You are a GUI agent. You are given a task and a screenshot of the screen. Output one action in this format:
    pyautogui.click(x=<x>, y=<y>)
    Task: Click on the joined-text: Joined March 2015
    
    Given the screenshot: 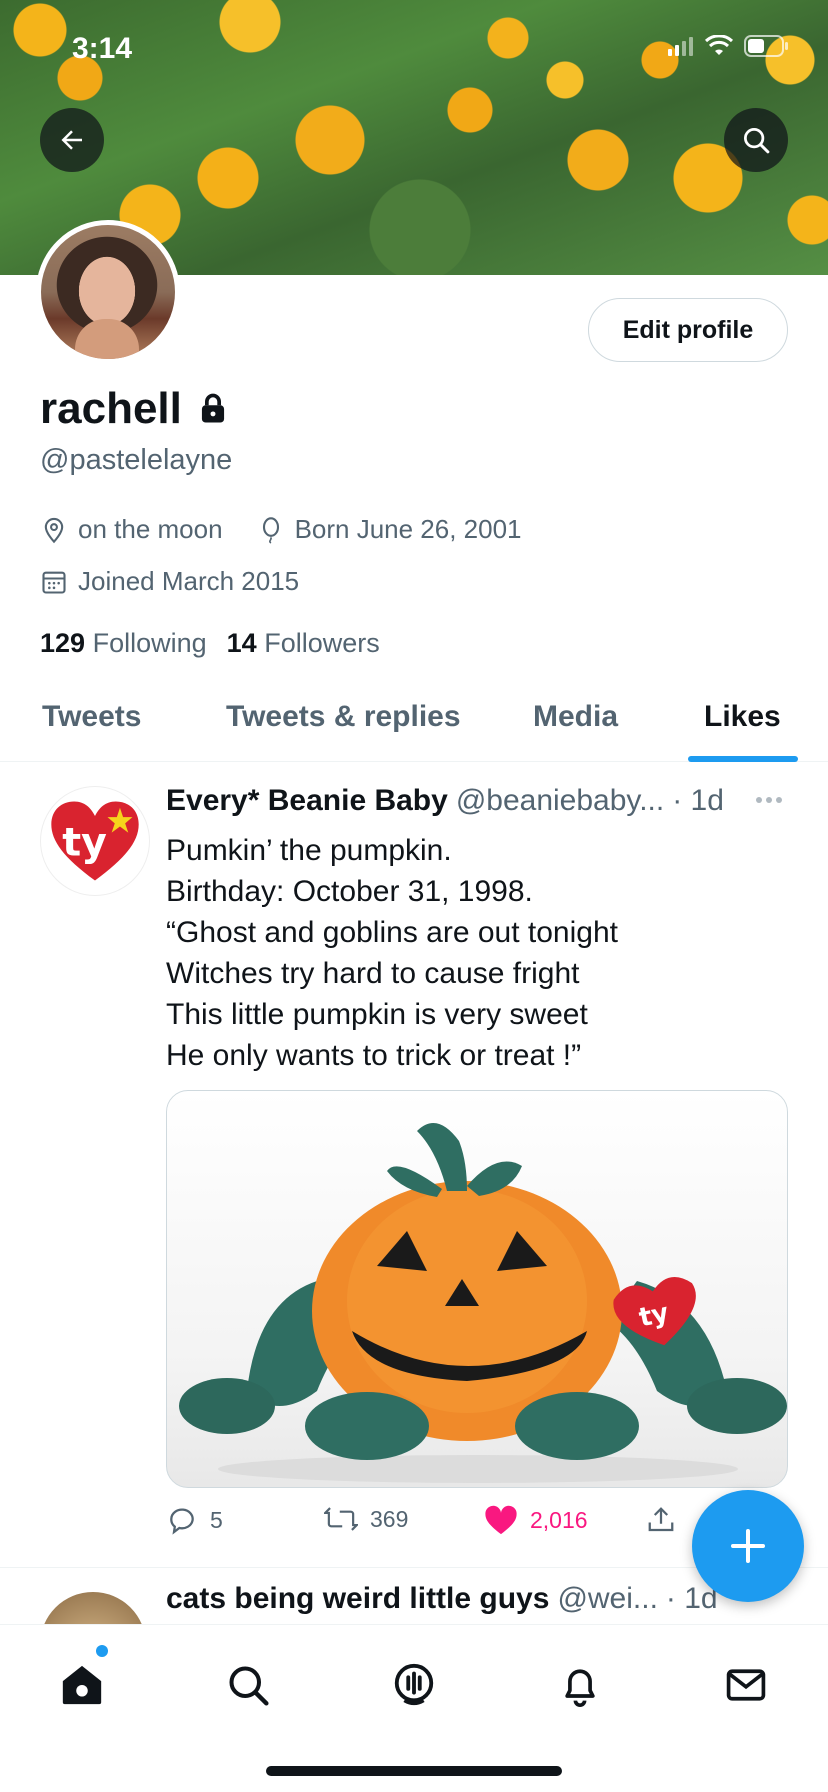 What is the action you would take?
    pyautogui.click(x=189, y=581)
    